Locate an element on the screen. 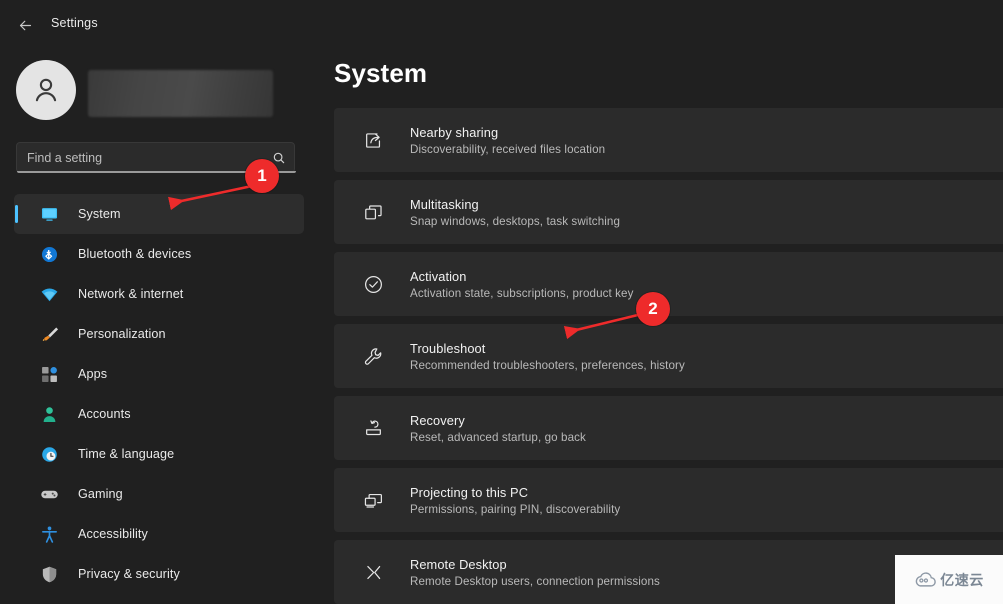 This screenshot has height=604, width=1003. page-title: System is located at coordinates (381, 73).